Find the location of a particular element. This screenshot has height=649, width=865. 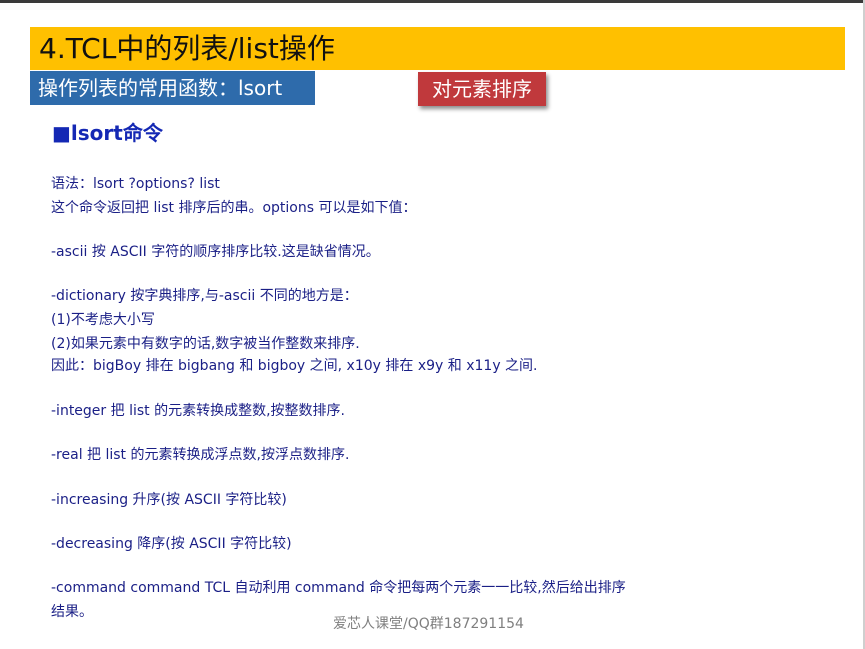

footer-watermark: 爱芯人课堂/QQ群187291154 is located at coordinates (428, 624).